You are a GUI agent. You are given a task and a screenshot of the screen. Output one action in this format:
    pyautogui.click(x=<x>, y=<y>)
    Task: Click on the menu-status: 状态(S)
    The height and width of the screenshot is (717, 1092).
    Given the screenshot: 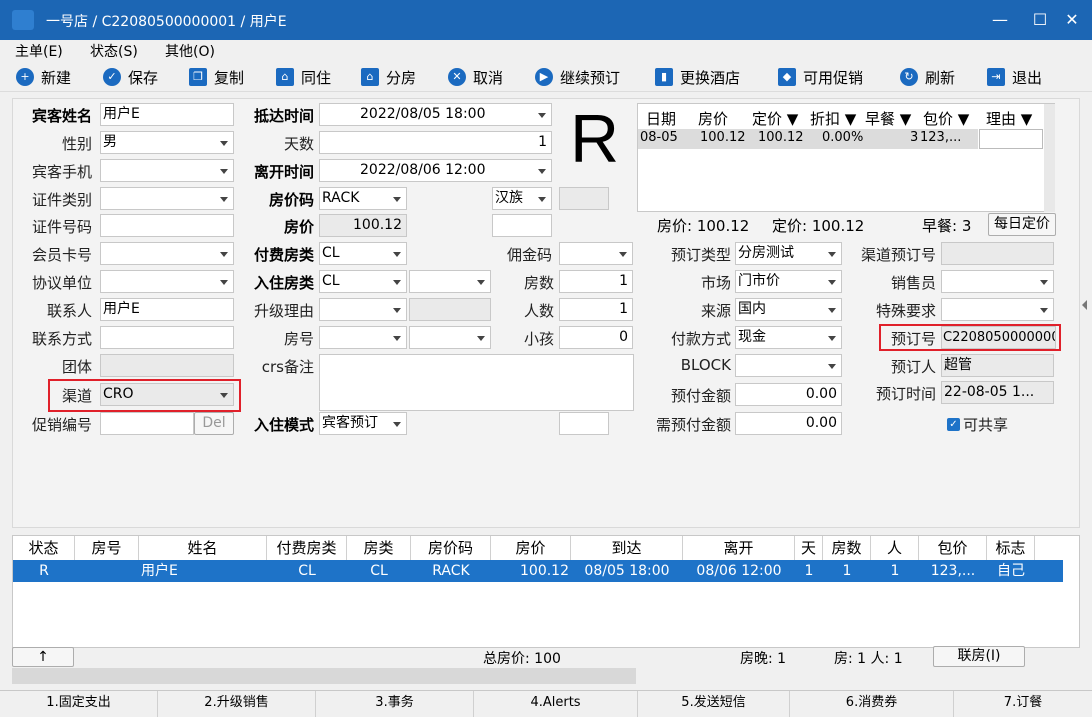 What is the action you would take?
    pyautogui.click(x=114, y=51)
    